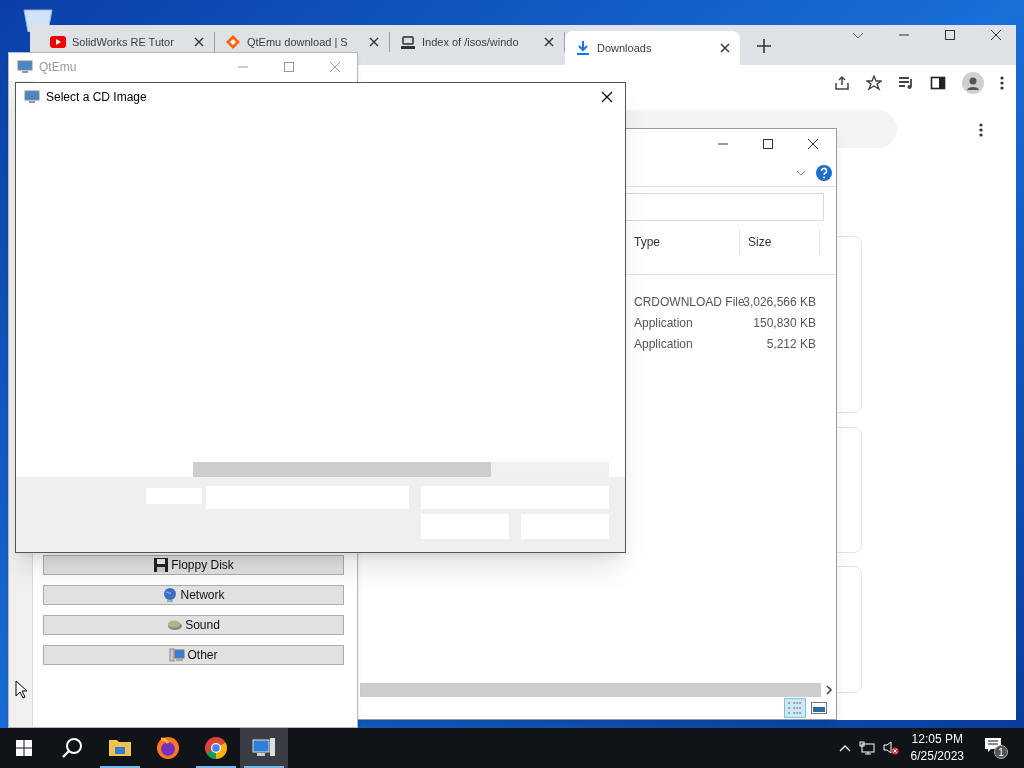 The width and height of the screenshot is (1024, 768). Describe the element at coordinates (193, 625) in the screenshot. I see `device-button: Sound` at that location.